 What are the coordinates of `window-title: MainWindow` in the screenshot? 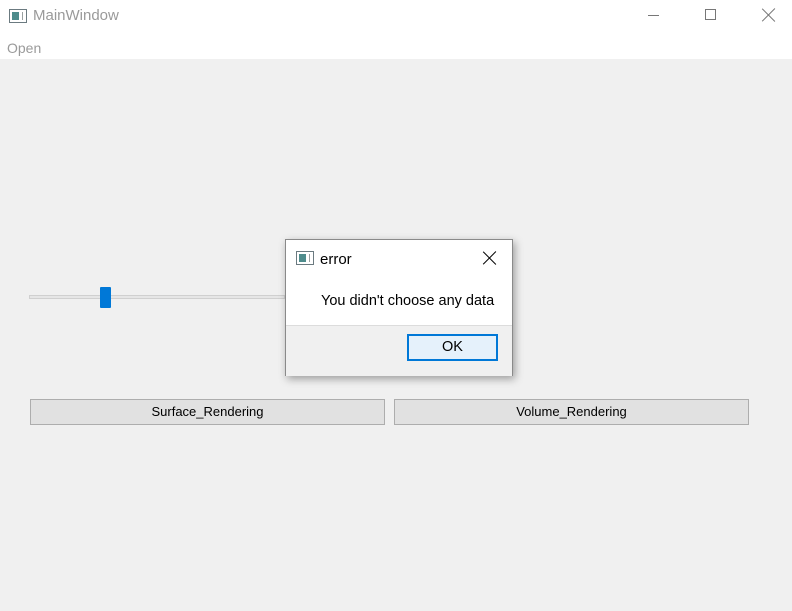 It's located at (76, 15).